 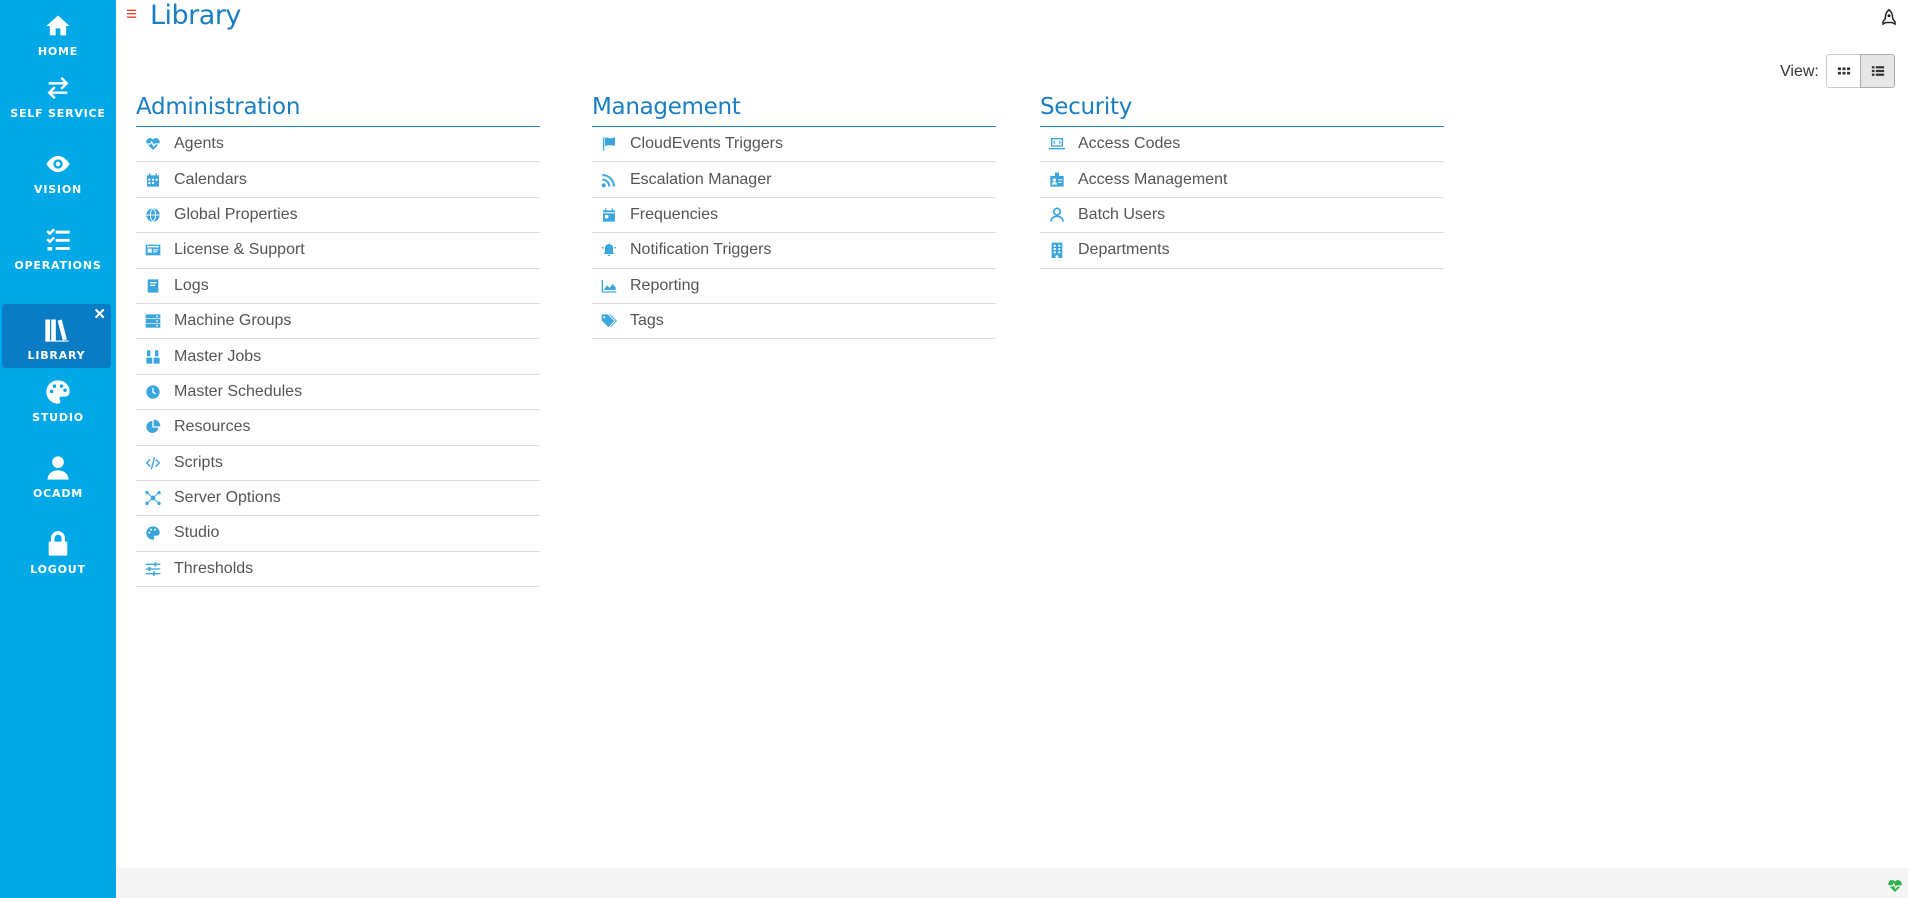 What do you see at coordinates (338, 251) in the screenshot?
I see `list-item-license-support: License & Support` at bounding box center [338, 251].